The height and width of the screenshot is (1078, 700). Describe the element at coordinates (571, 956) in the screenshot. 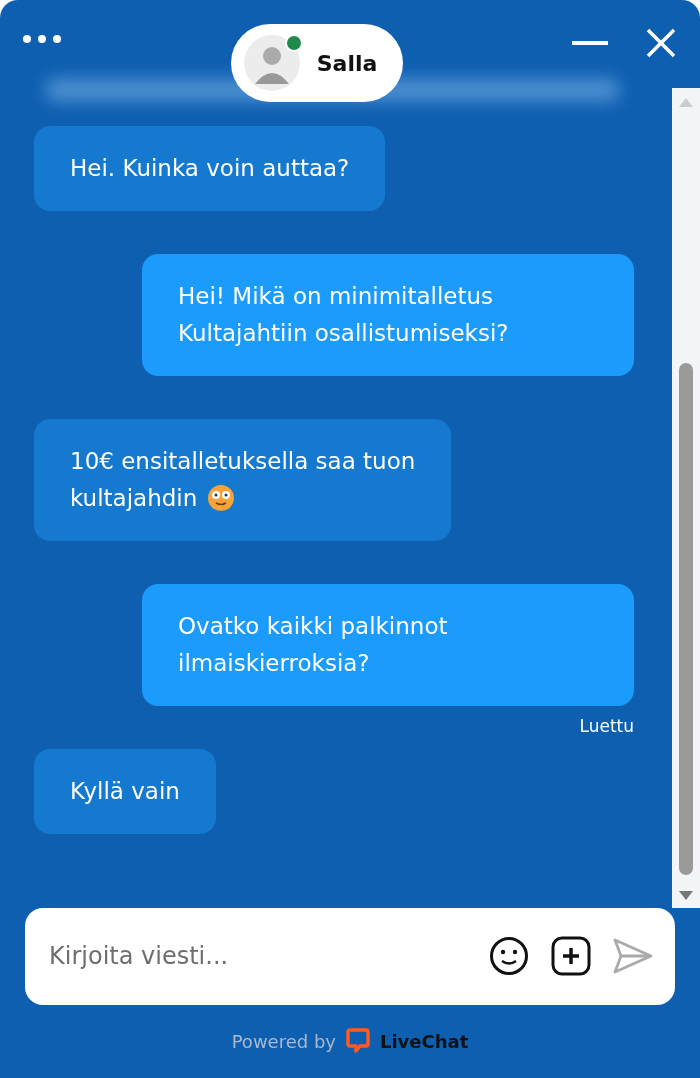

I see `add-attachment-icon` at that location.